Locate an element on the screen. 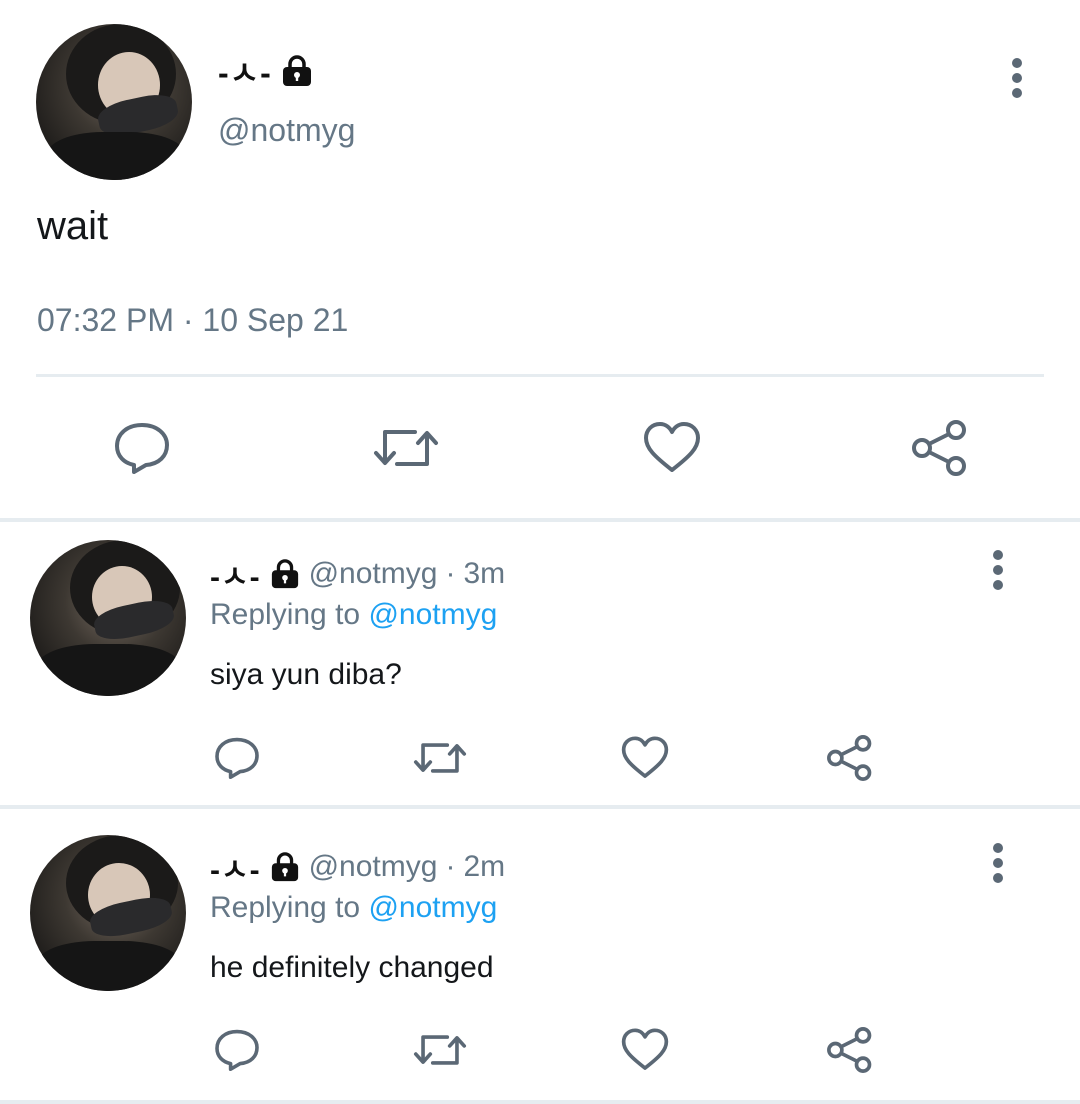 This screenshot has height=1104, width=1080. tweet-text: wait is located at coordinates (73, 226).